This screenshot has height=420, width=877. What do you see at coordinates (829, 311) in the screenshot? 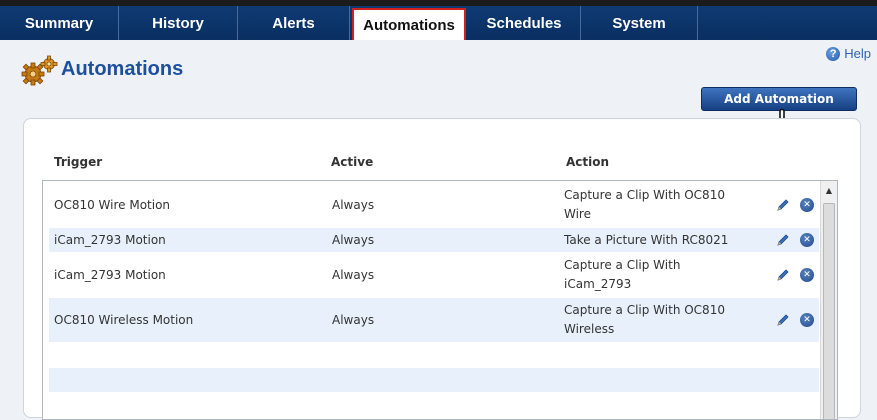
I see `scroll-thumb` at bounding box center [829, 311].